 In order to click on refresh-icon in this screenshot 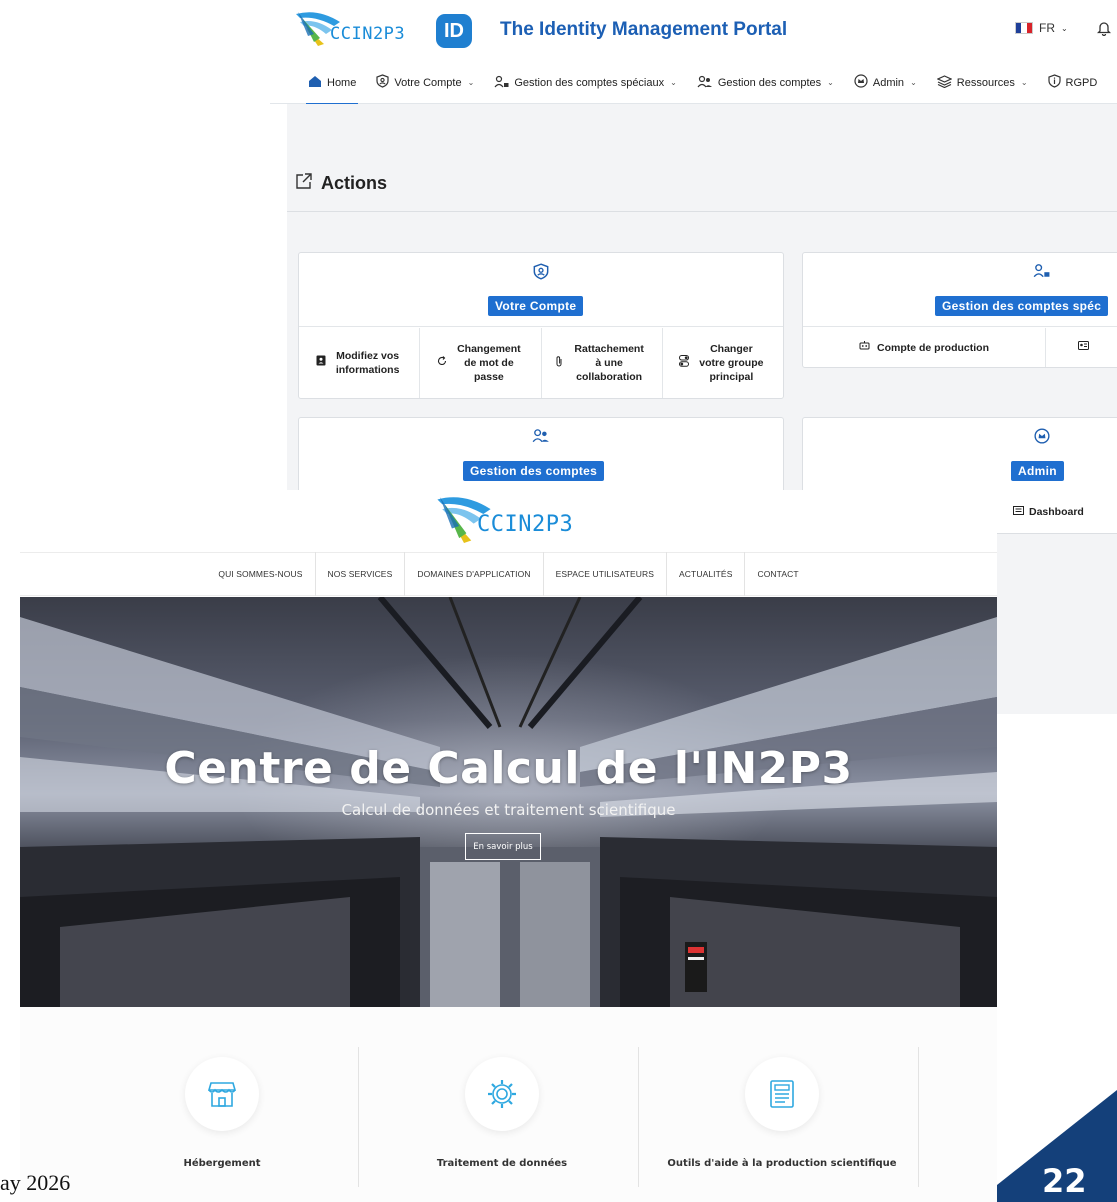, I will do `click(442, 363)`.